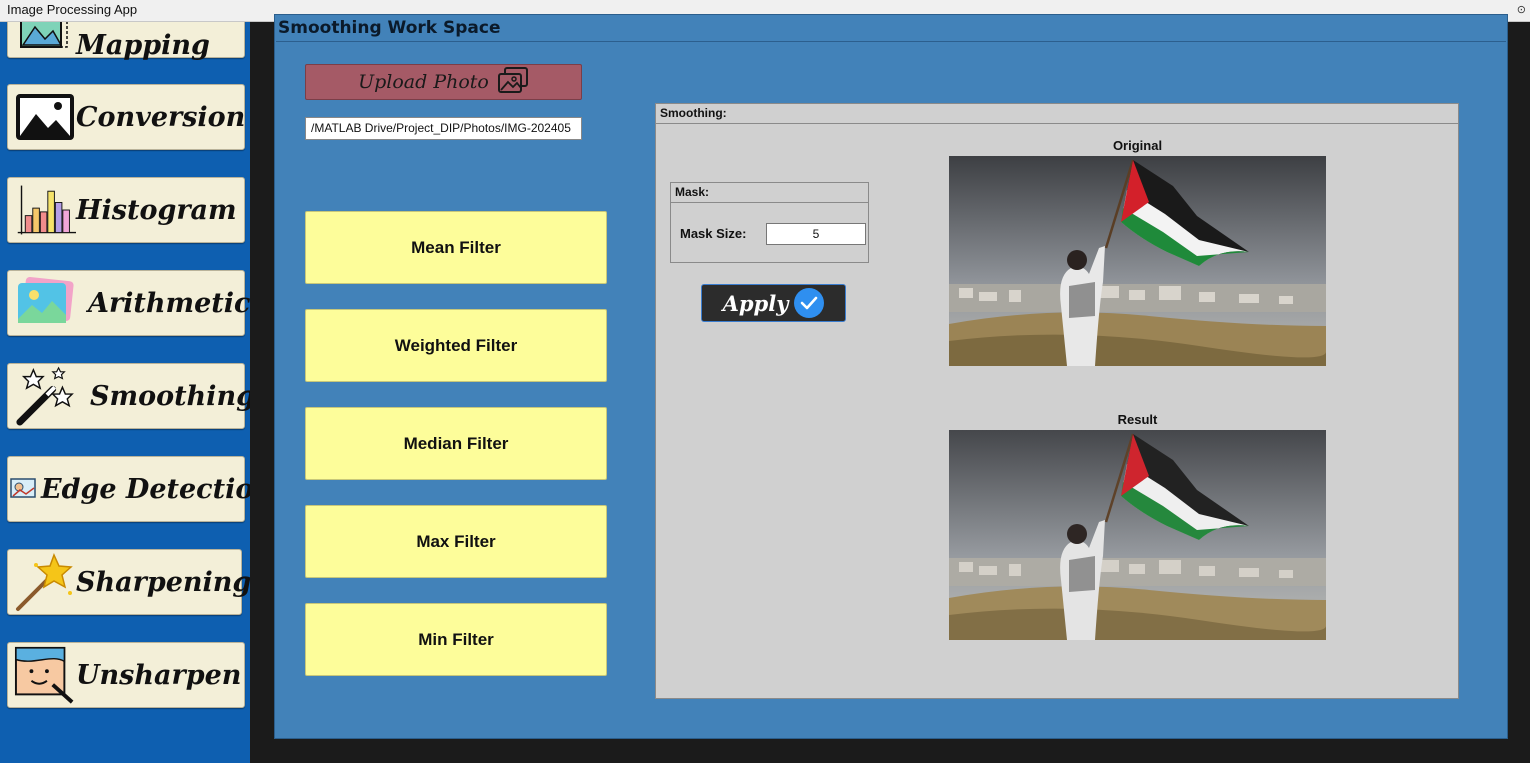 This screenshot has height=763, width=1530. I want to click on result-label: Result, so click(1137, 419).